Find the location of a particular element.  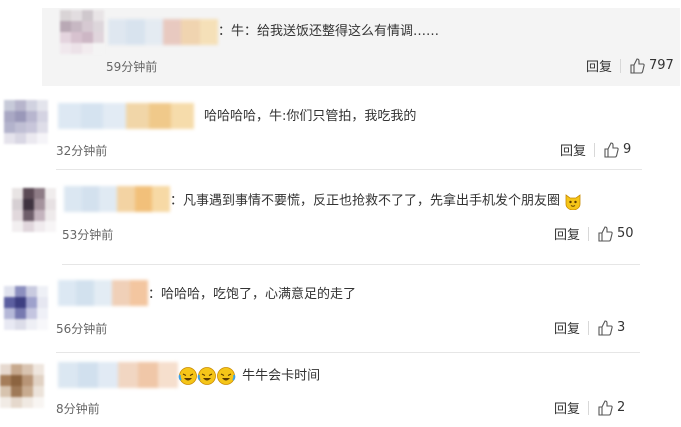

cat-face-emoji is located at coordinates (573, 202).